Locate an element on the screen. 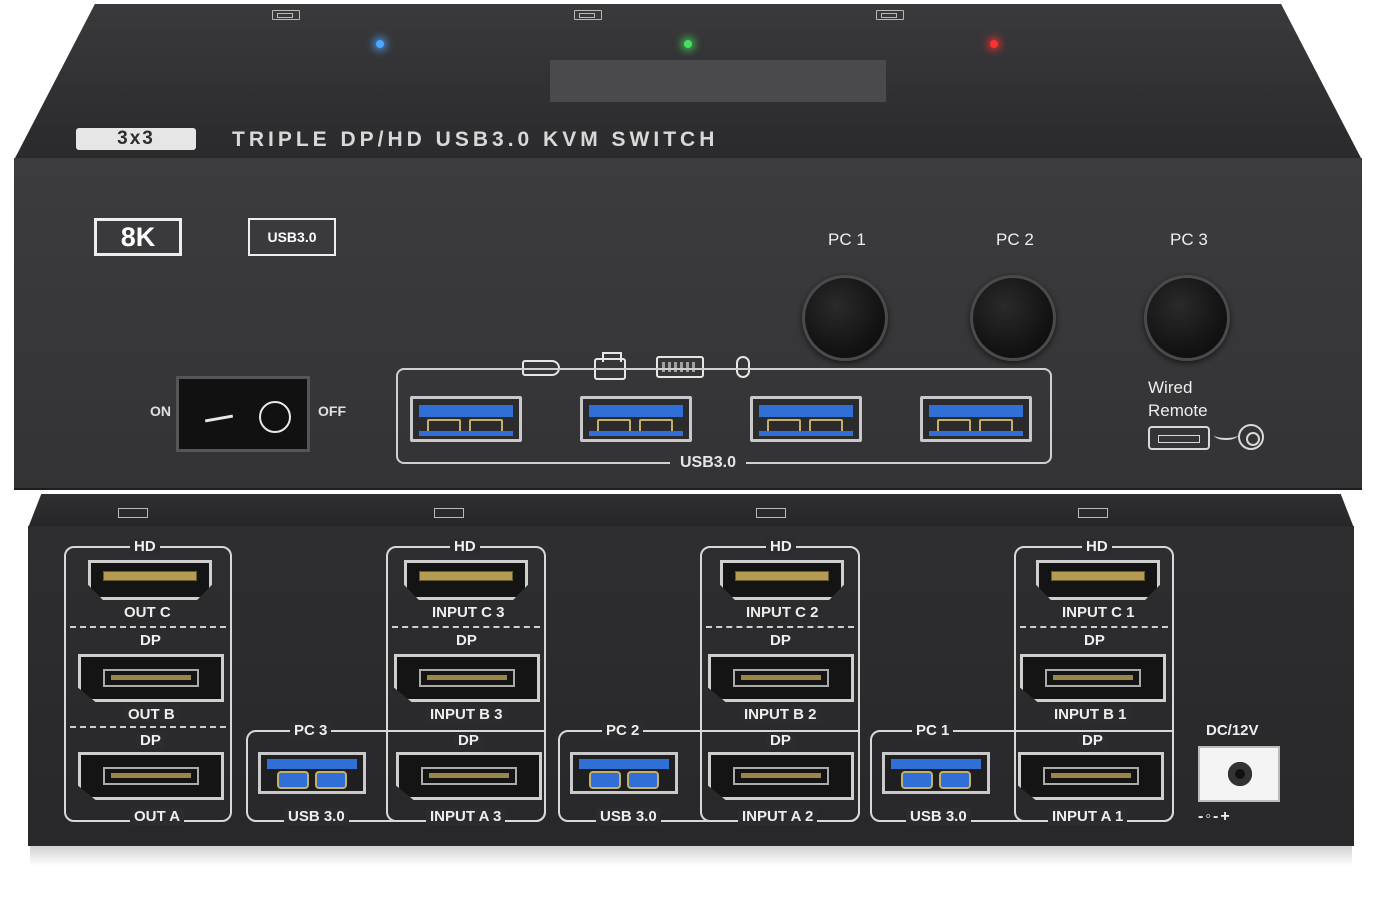  remote-cable-icon is located at coordinates (1226, 435).